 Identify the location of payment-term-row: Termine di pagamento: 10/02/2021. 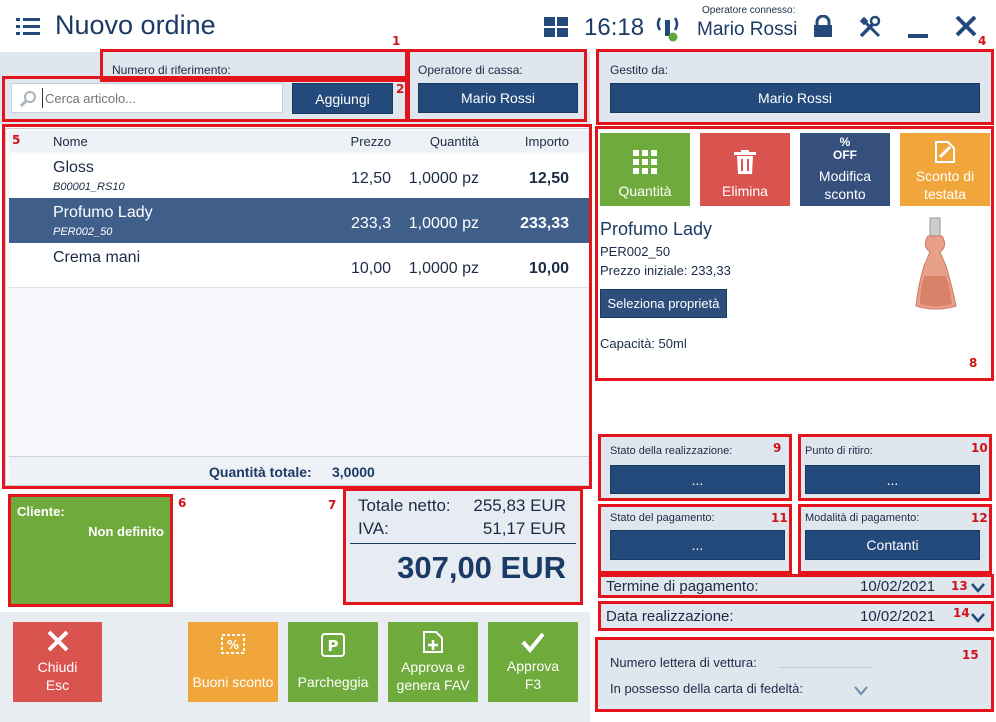
(795, 586).